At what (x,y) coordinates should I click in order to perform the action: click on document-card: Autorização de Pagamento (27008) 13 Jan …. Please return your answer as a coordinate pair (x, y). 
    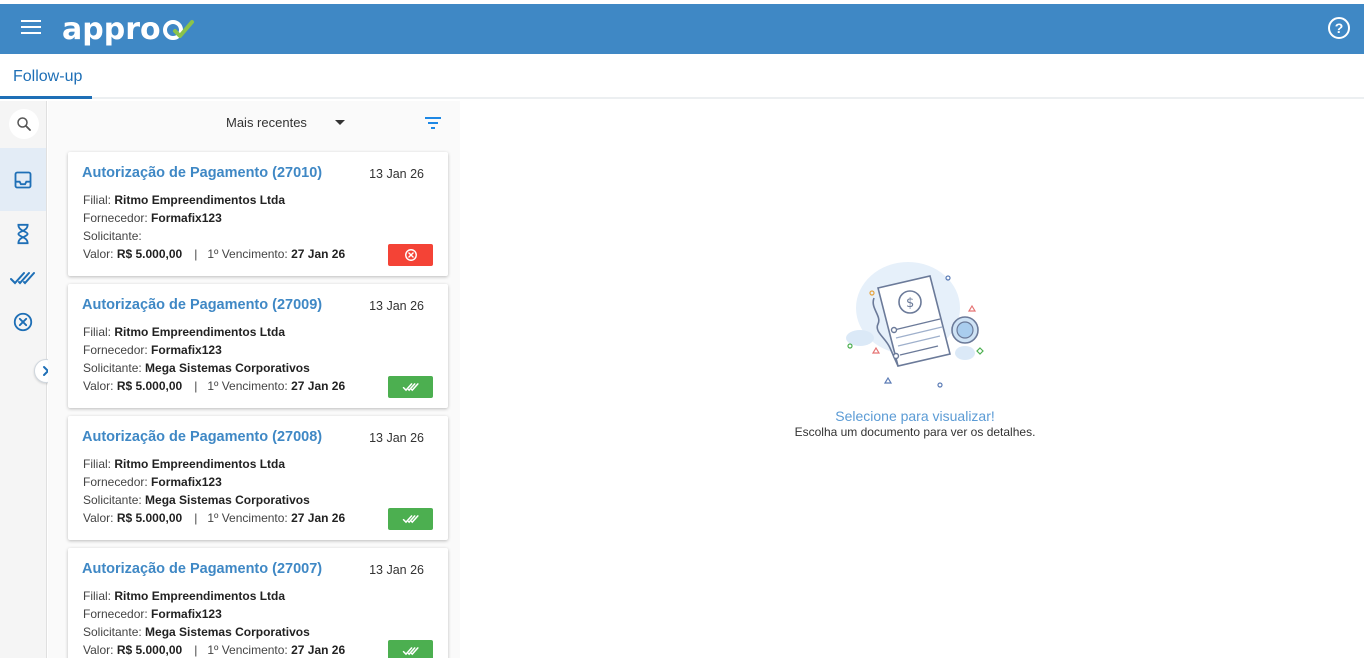
    Looking at the image, I should click on (258, 478).